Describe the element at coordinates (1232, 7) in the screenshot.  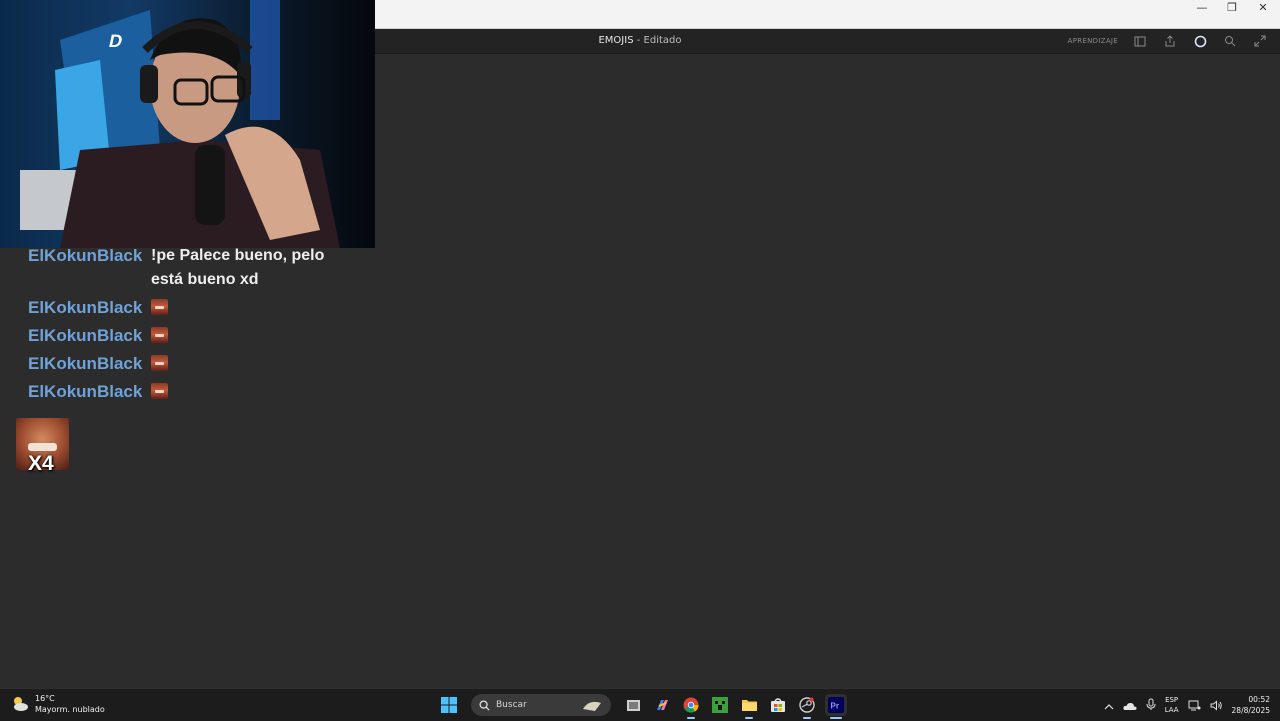
I see `restore-button: ❐` at that location.